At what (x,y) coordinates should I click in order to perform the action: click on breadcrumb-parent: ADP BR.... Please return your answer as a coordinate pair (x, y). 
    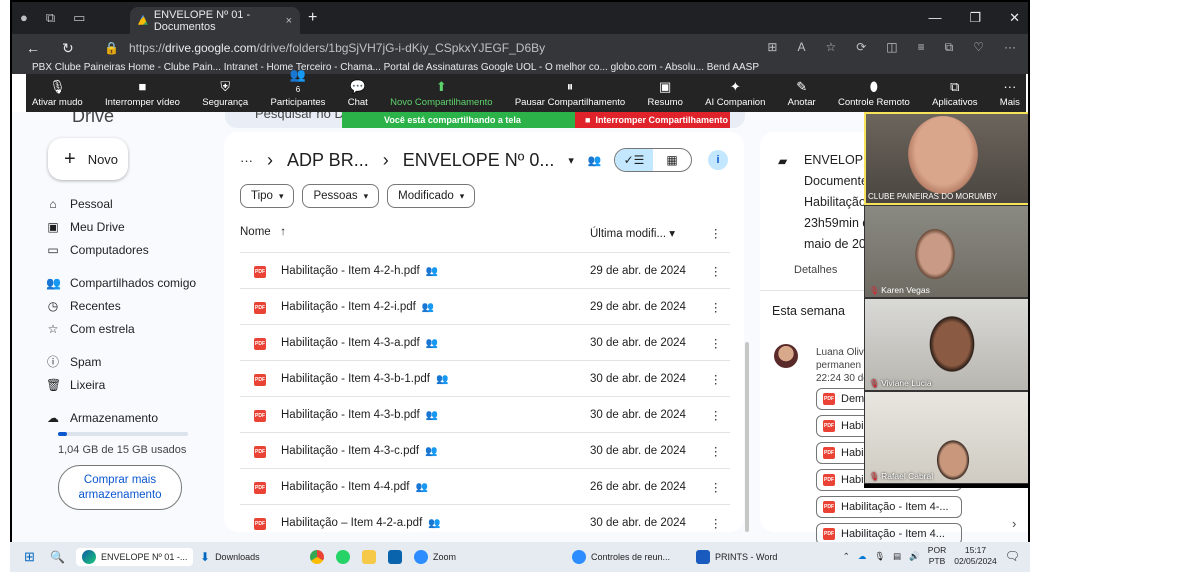
    Looking at the image, I should click on (328, 160).